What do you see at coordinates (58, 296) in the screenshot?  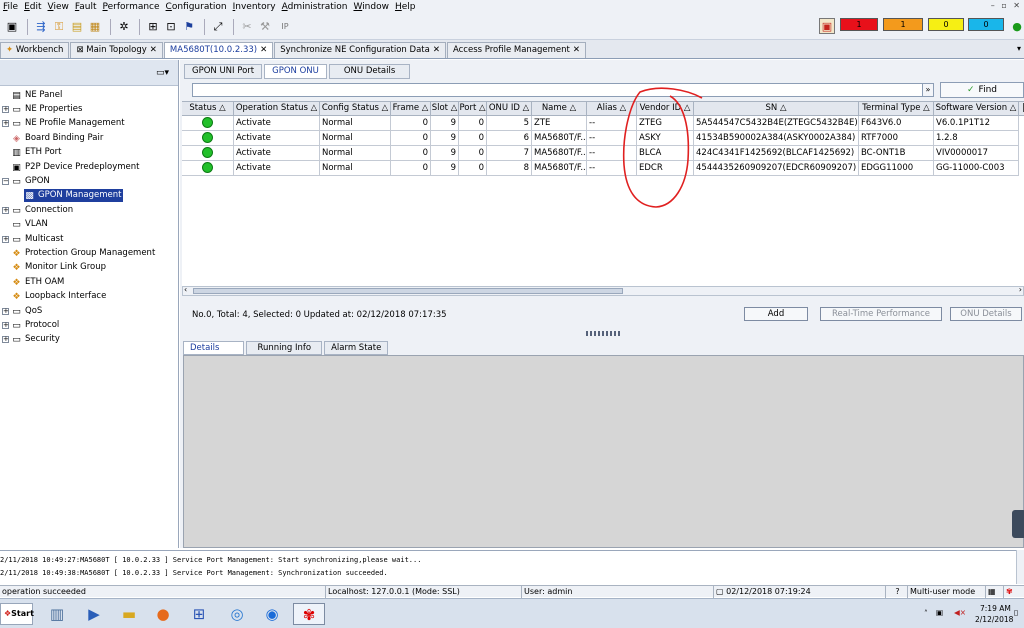 I see `tree-item-loopback-interface: ❖ Loopback Interface` at bounding box center [58, 296].